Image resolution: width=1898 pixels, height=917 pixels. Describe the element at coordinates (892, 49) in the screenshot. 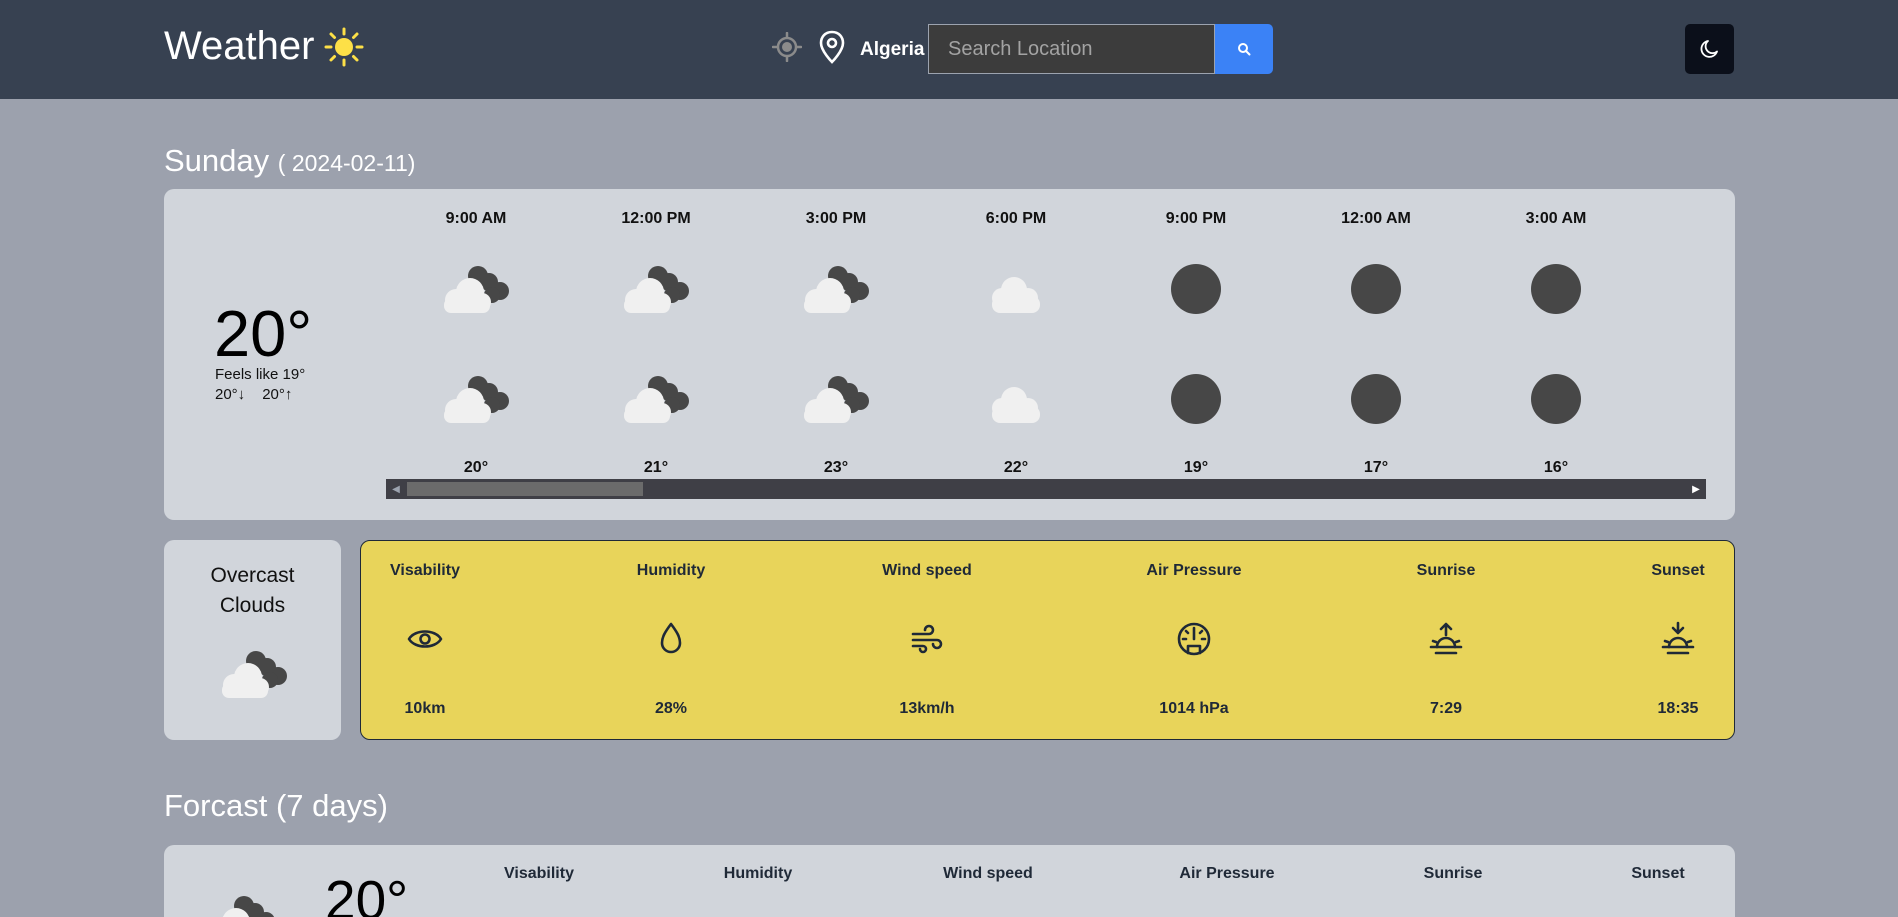

I see `selected-location: Algeria` at that location.